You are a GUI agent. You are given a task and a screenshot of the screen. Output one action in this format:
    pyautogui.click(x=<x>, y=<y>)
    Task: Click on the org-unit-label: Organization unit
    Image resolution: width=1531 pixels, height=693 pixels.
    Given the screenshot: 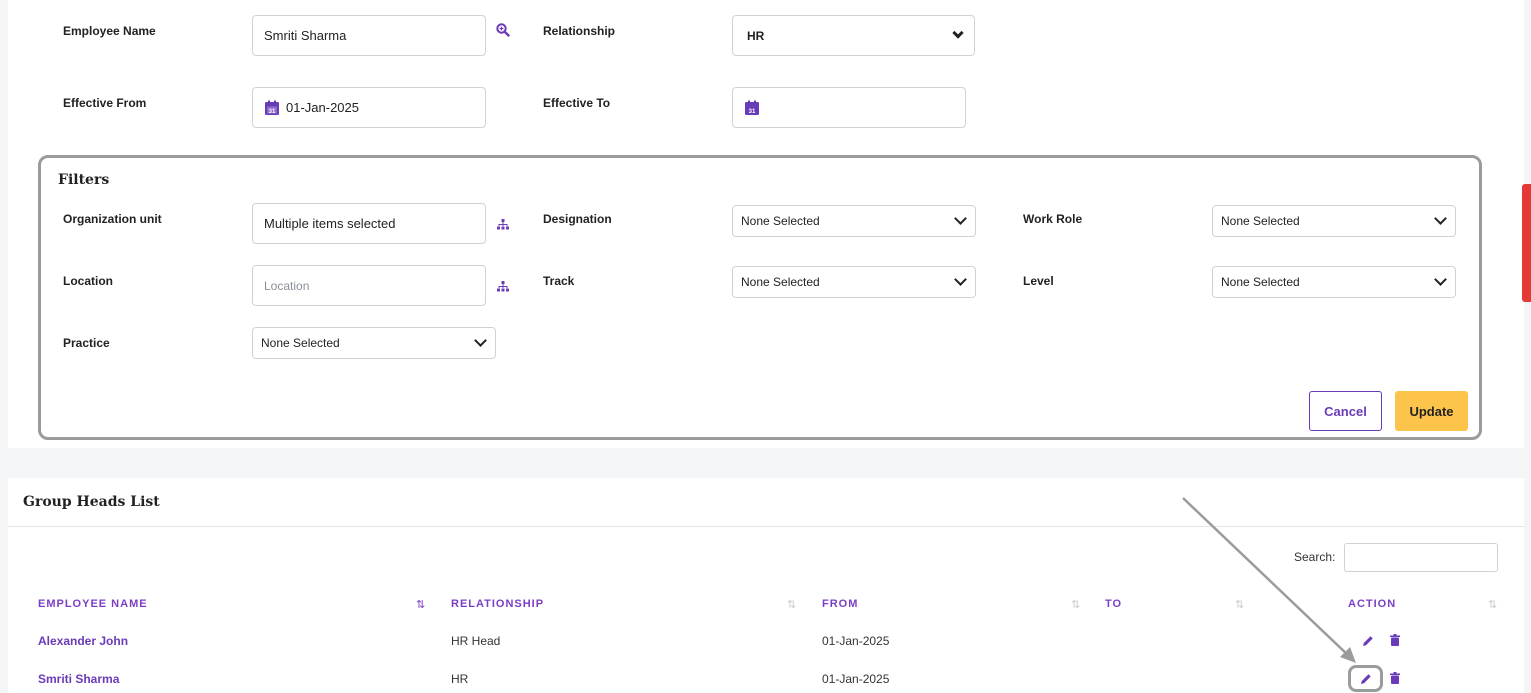 What is the action you would take?
    pyautogui.click(x=112, y=219)
    